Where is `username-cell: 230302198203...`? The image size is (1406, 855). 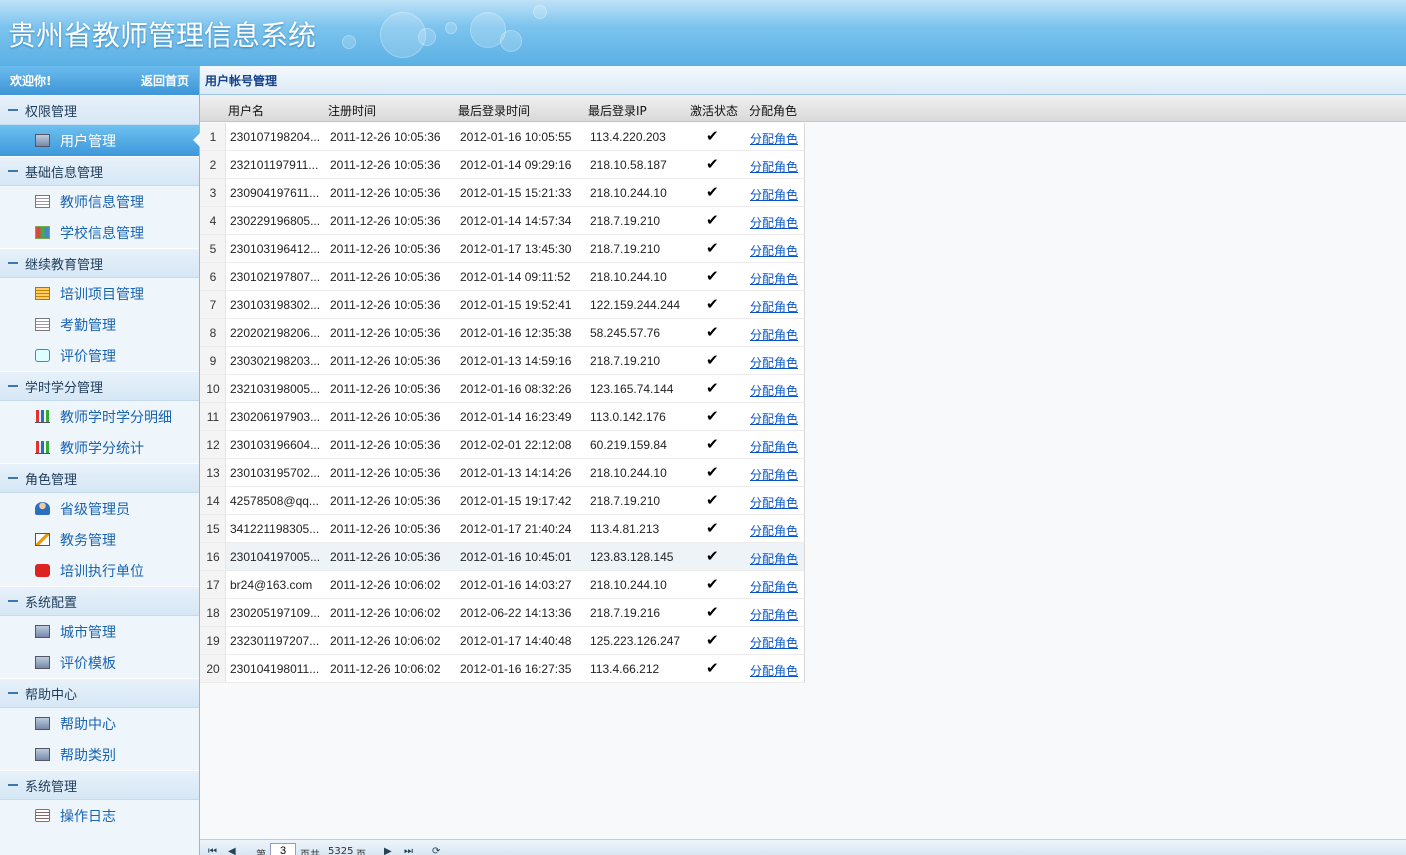
username-cell: 230302198203... is located at coordinates (275, 361).